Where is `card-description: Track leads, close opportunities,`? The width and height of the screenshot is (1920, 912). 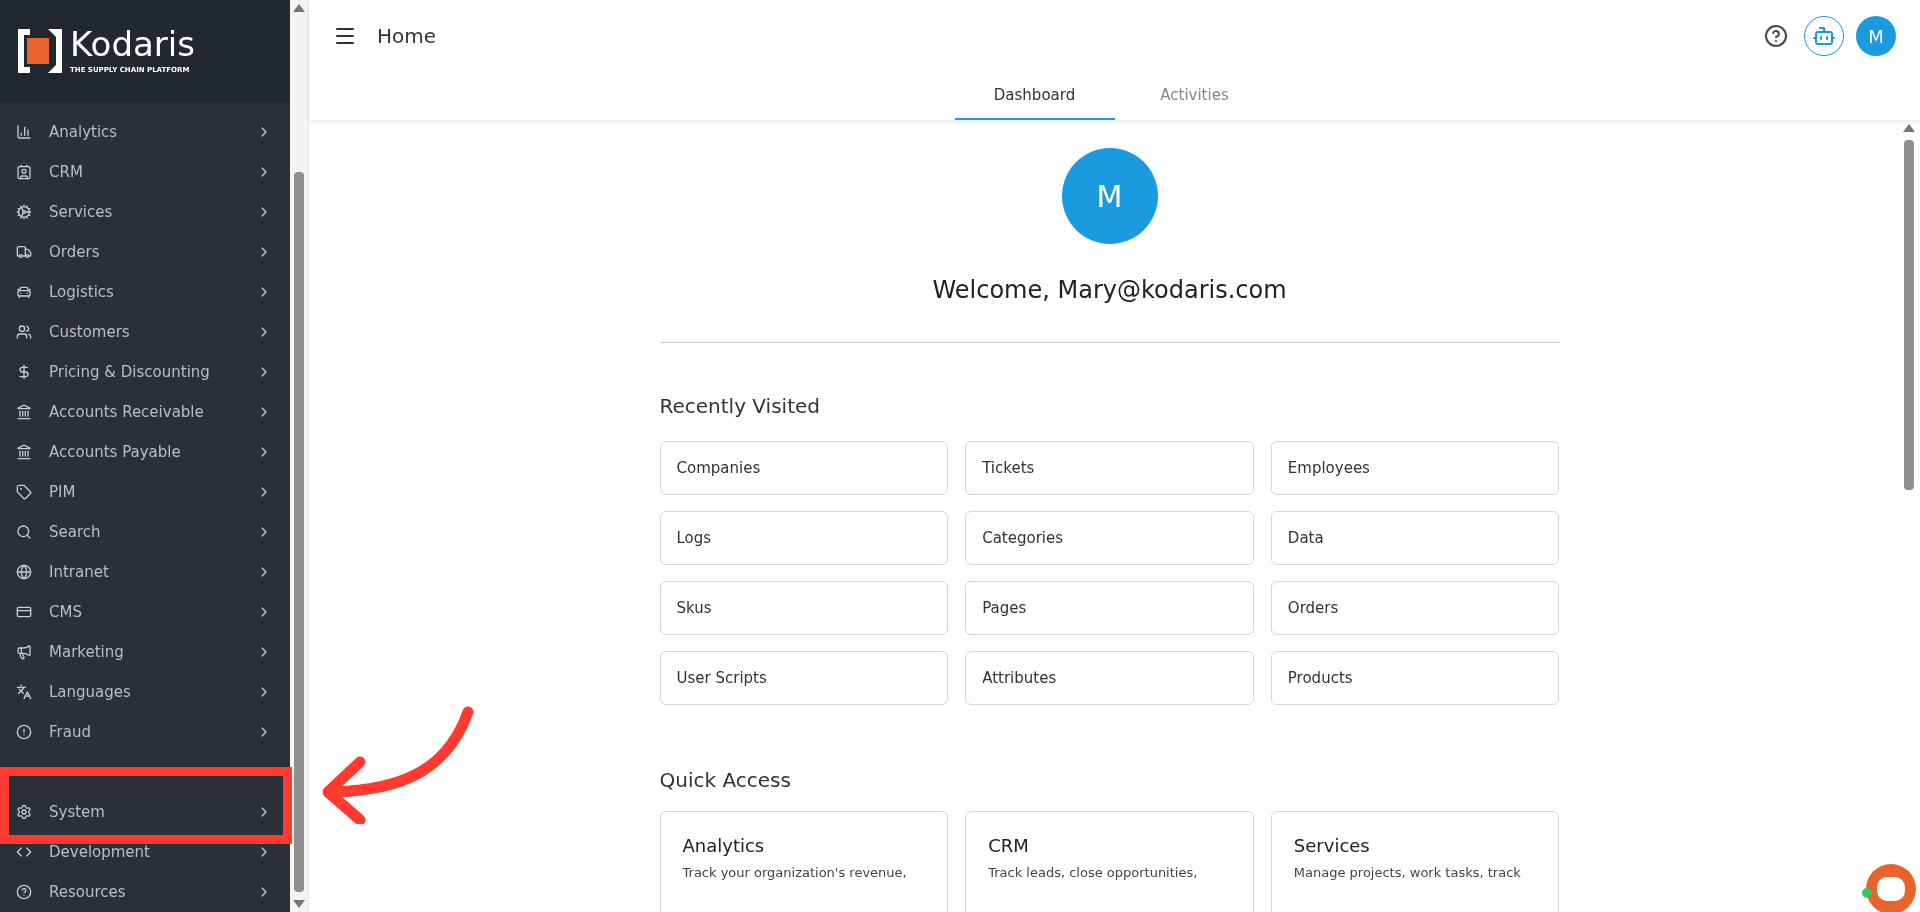 card-description: Track leads, close opportunities, is located at coordinates (1093, 873).